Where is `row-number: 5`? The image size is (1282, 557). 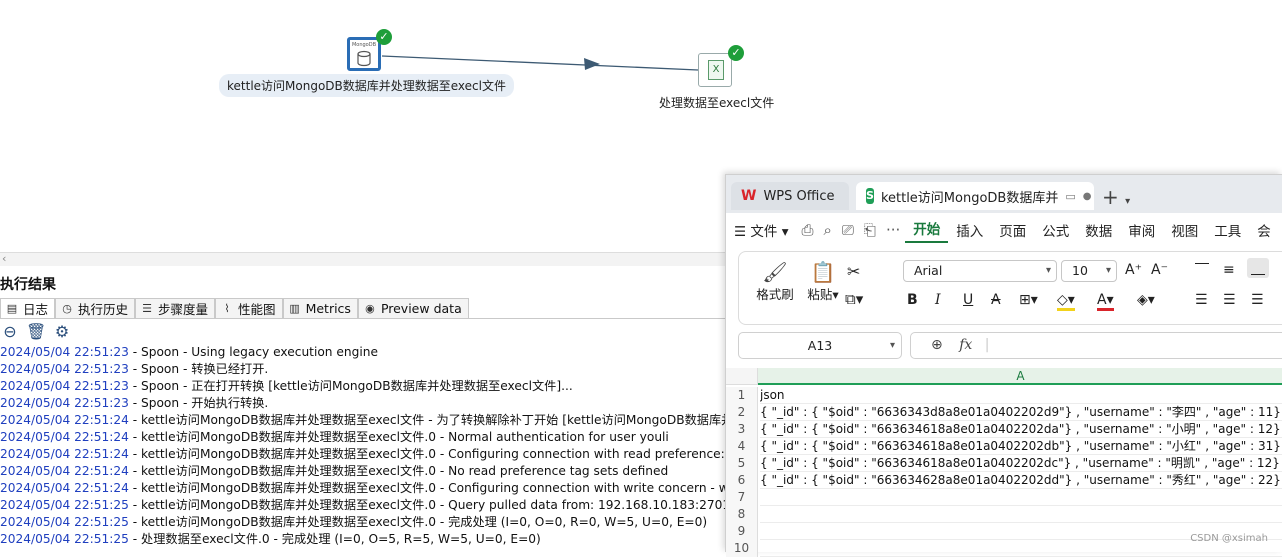 row-number: 5 is located at coordinates (742, 463).